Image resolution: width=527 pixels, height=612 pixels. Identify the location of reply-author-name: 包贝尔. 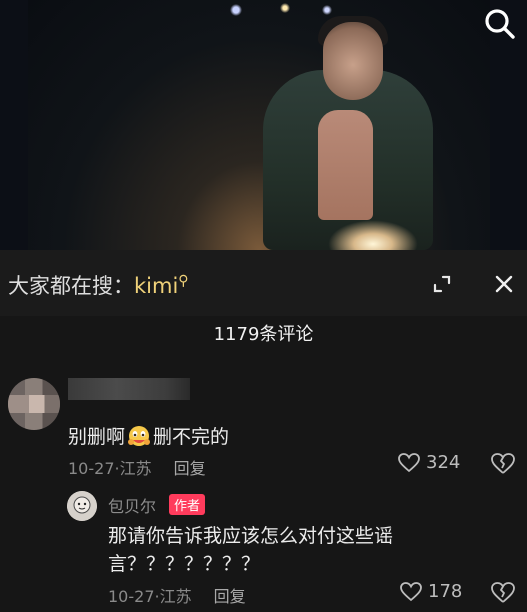
(132, 505).